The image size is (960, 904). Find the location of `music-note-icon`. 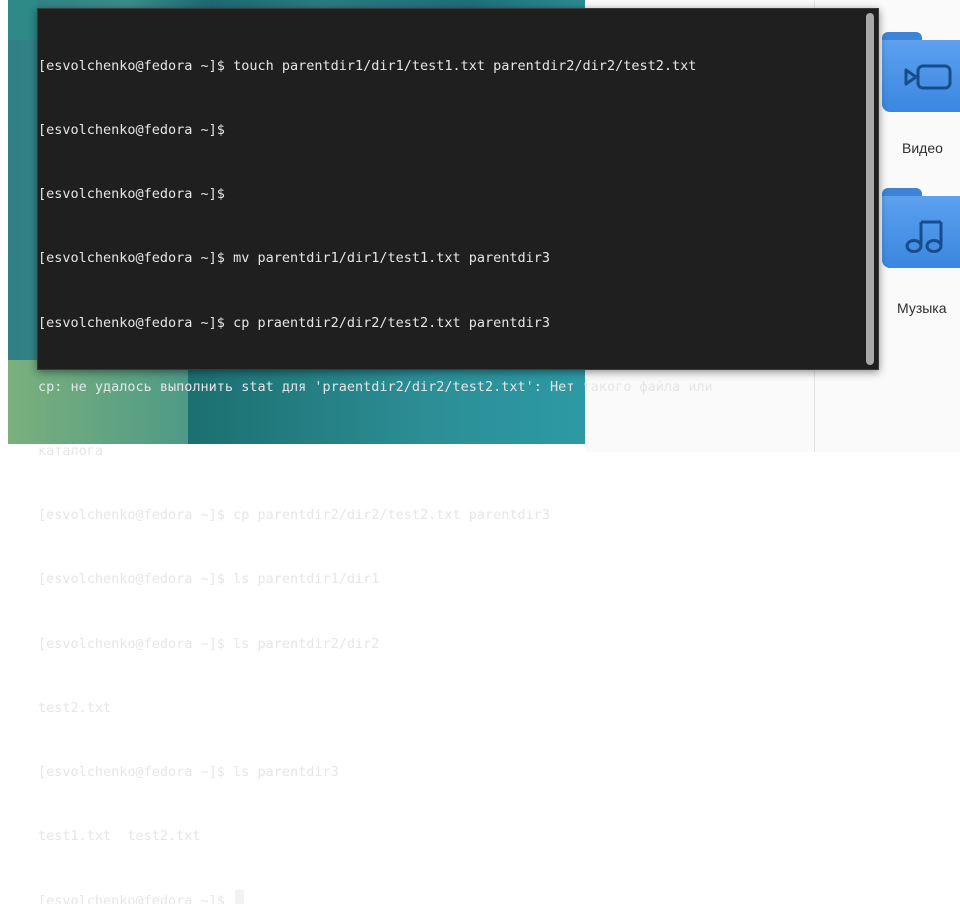

music-note-icon is located at coordinates (924, 236).